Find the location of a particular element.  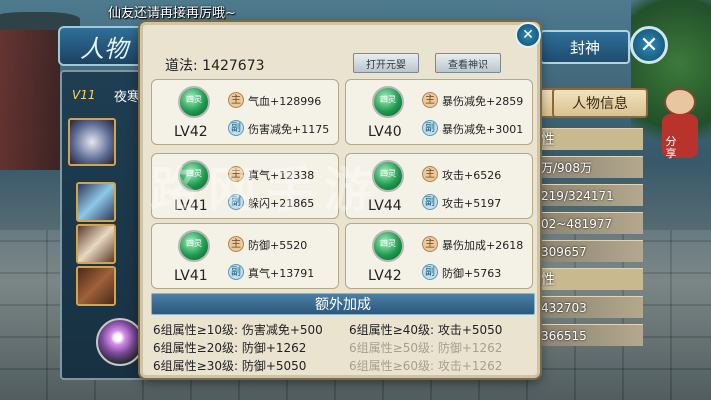

attr-header: 性 is located at coordinates (589, 139).